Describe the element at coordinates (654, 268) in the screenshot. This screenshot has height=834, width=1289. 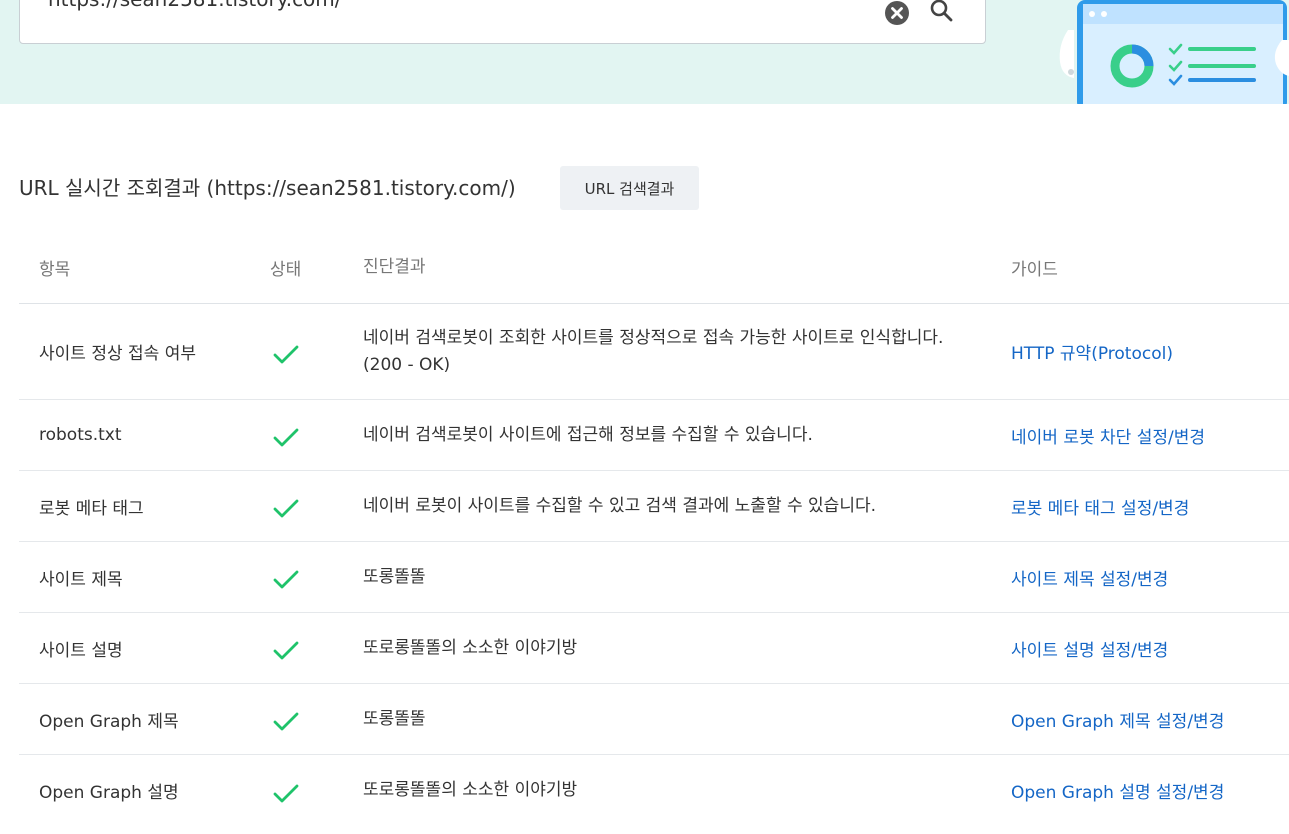
I see `table-header-row: 항목 상태 진단결과 가이드` at that location.